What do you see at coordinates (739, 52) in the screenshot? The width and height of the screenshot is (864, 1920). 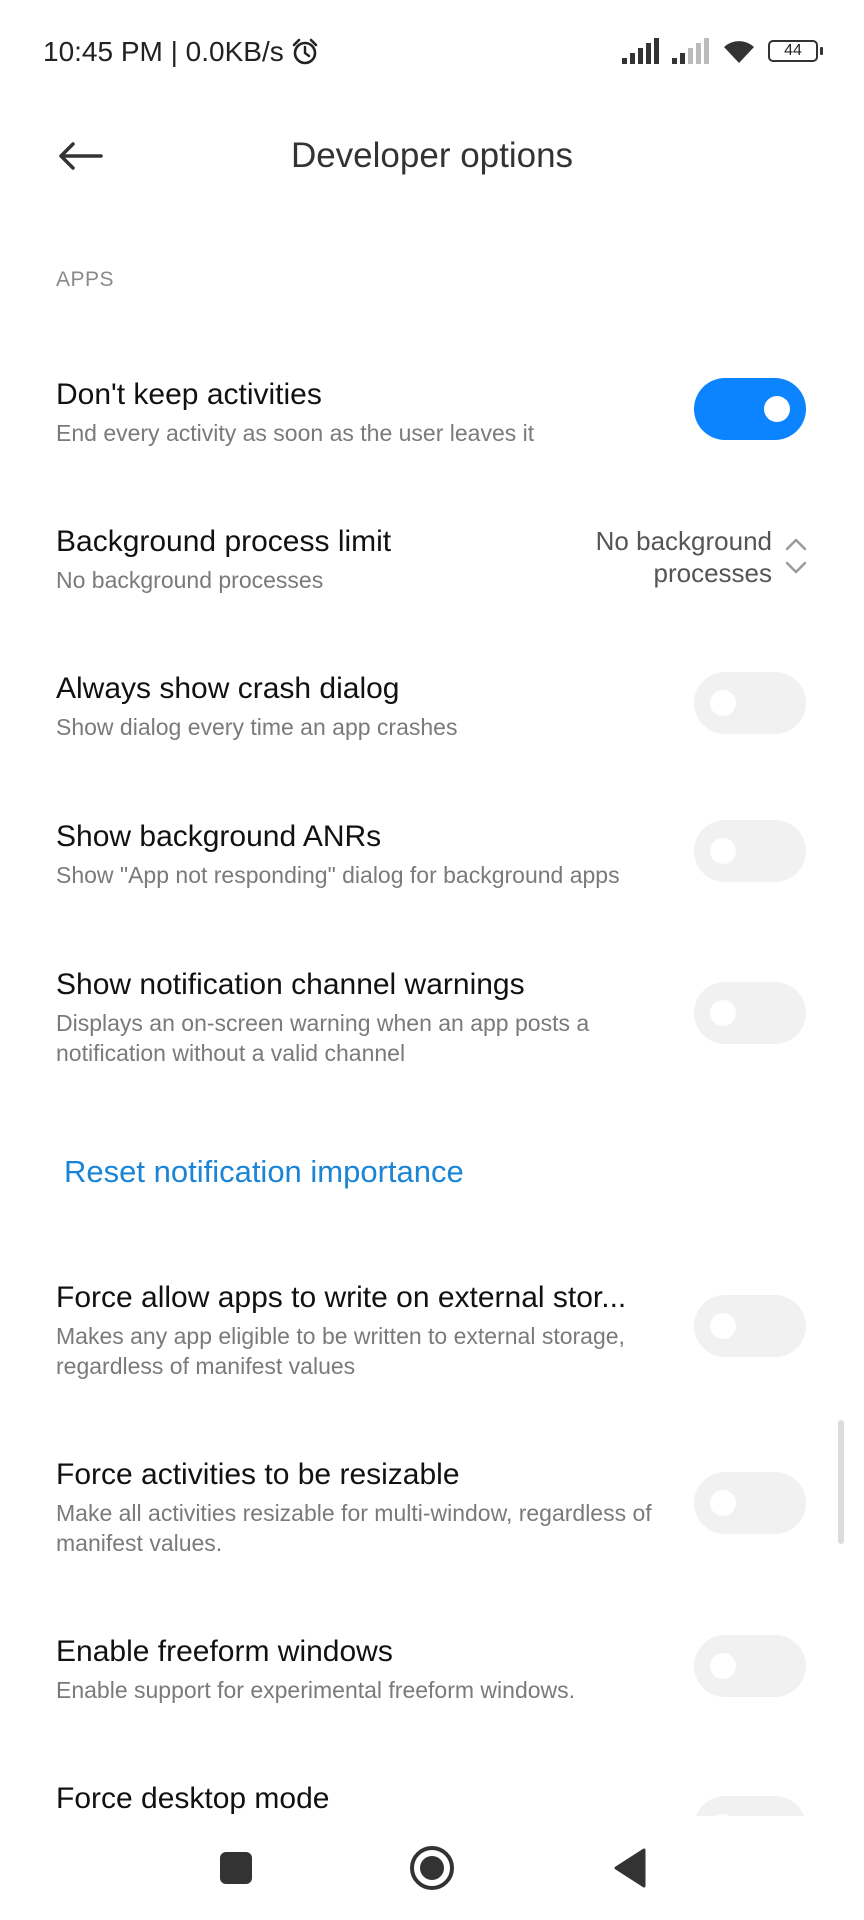 I see `wifi-icon` at bounding box center [739, 52].